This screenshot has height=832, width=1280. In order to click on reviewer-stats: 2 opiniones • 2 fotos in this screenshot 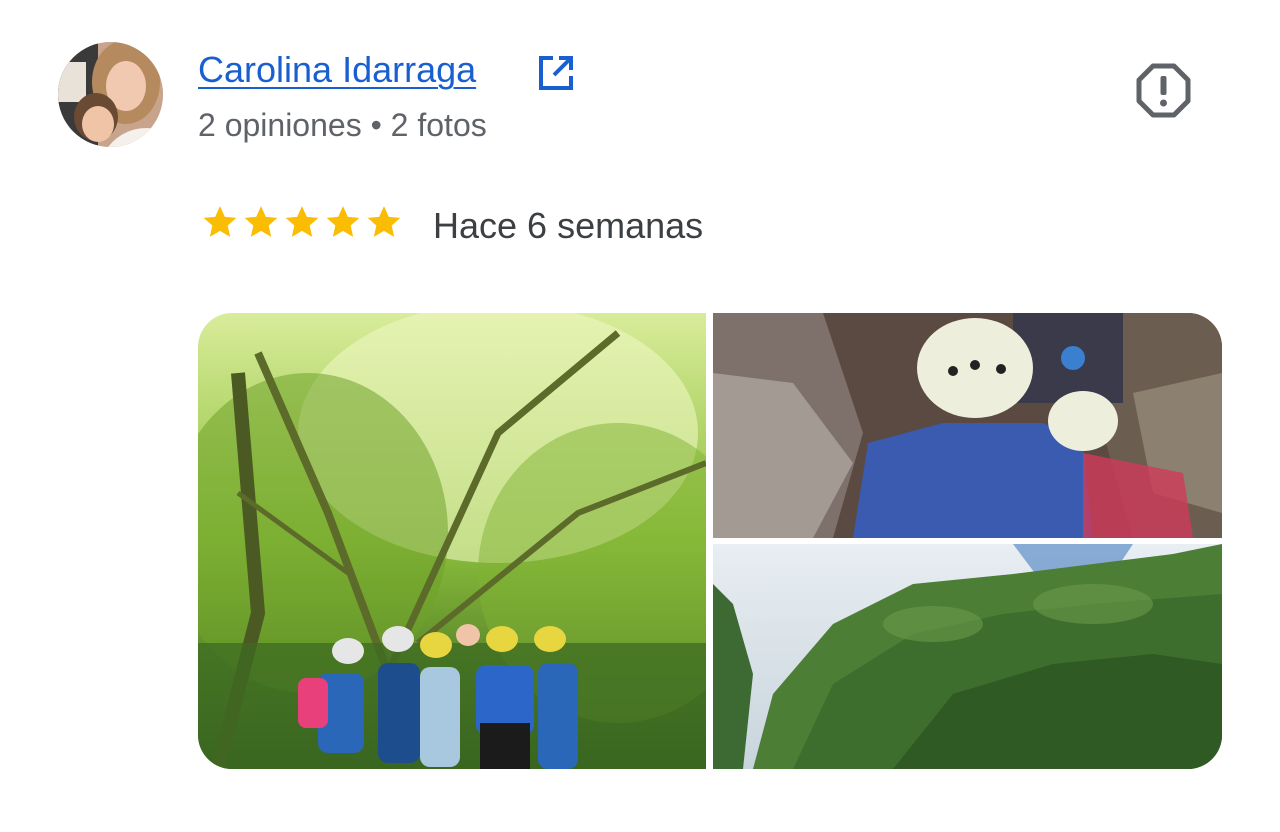, I will do `click(342, 125)`.